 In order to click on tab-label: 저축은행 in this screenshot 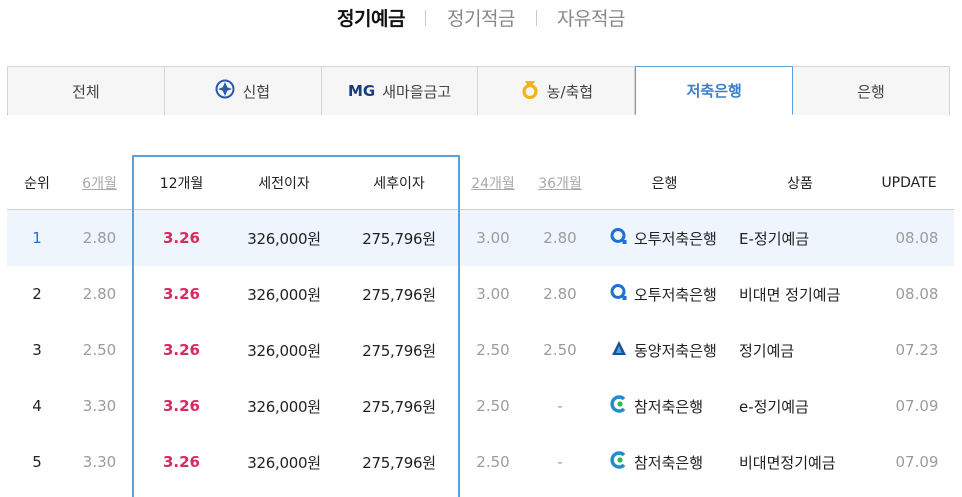, I will do `click(714, 91)`.